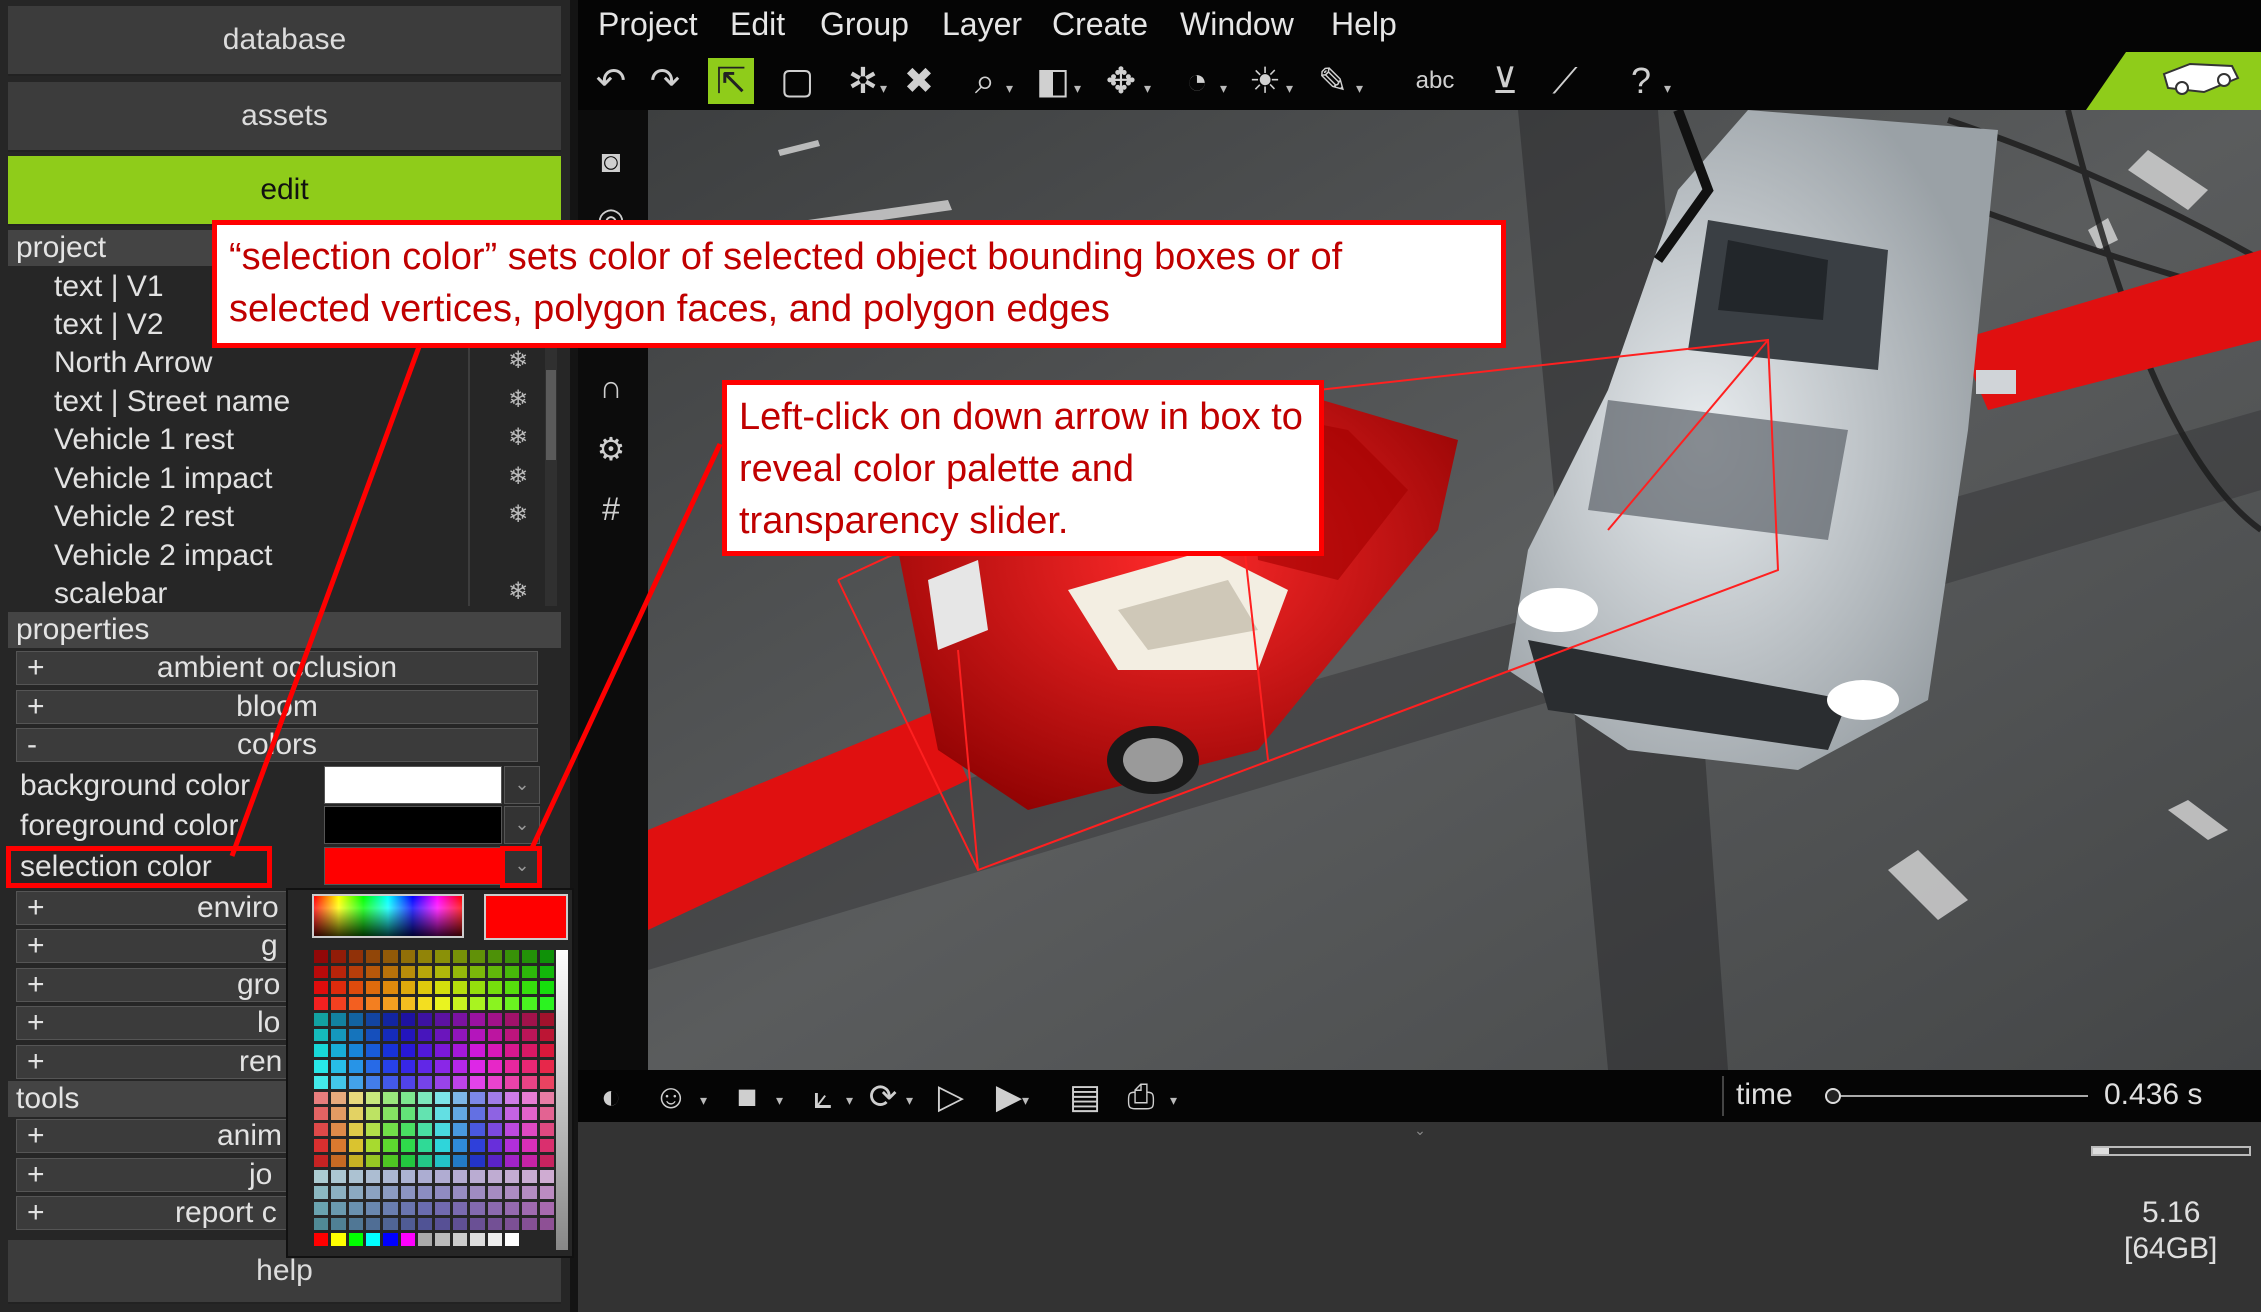  What do you see at coordinates (413, 825) in the screenshot?
I see `foreground-color-swatch` at bounding box center [413, 825].